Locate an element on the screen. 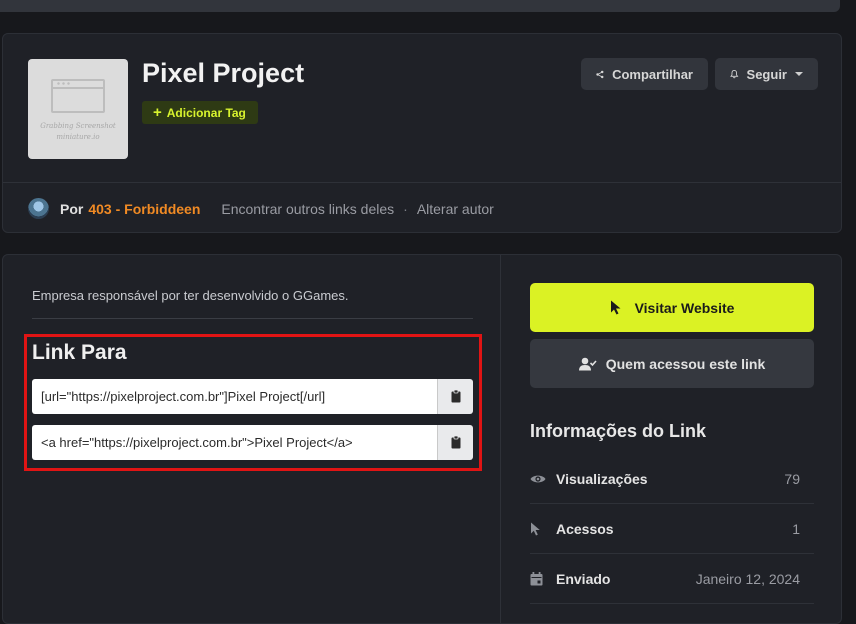 Image resolution: width=856 pixels, height=624 pixels. info-label: Enviado is located at coordinates (583, 578).